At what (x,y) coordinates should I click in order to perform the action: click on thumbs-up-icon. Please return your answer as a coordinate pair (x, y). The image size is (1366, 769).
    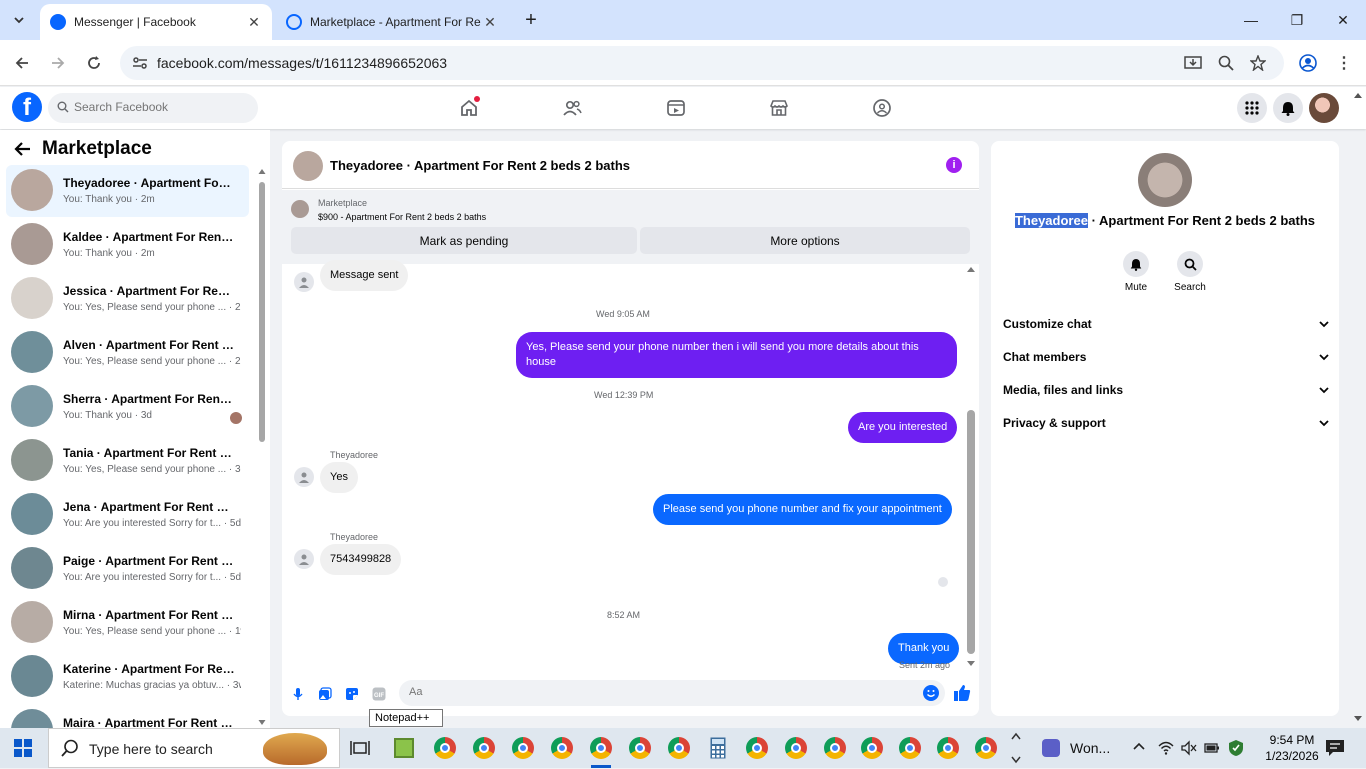
    Looking at the image, I should click on (962, 693).